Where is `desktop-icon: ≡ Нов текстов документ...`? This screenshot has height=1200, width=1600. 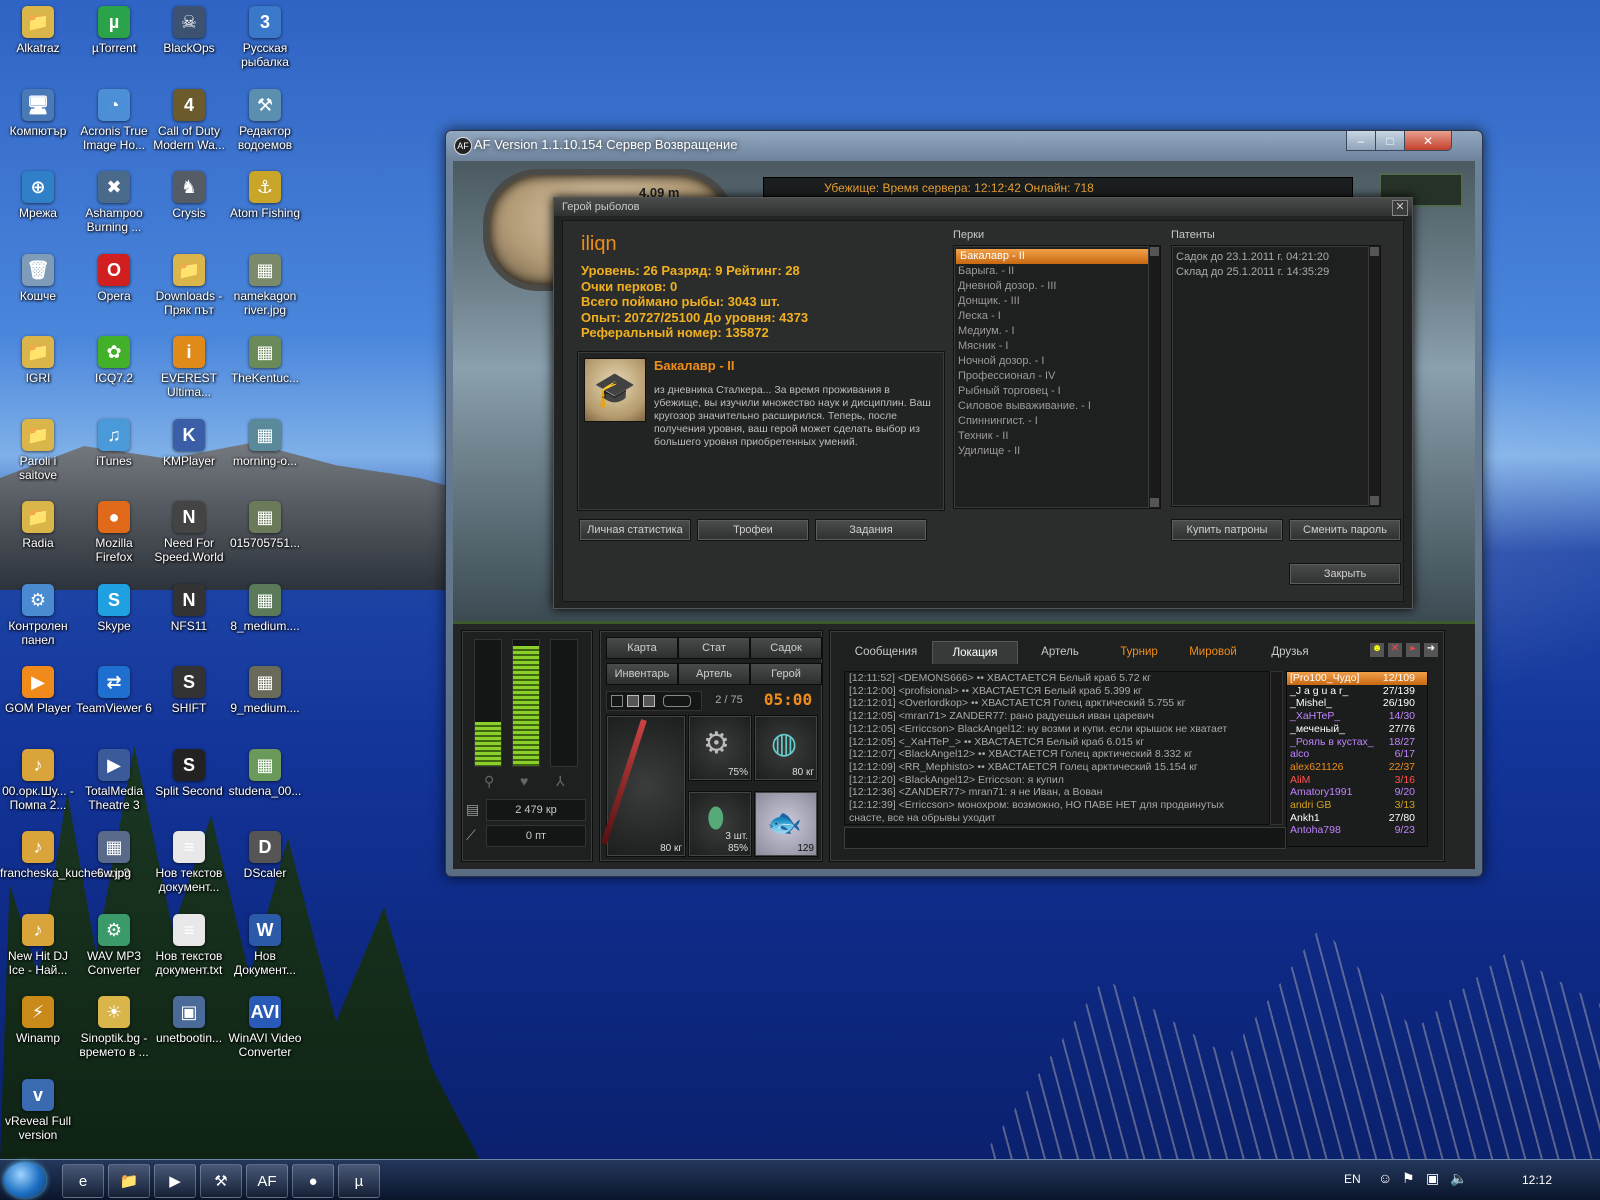 desktop-icon: ≡ Нов текстов документ... is located at coordinates (189, 862).